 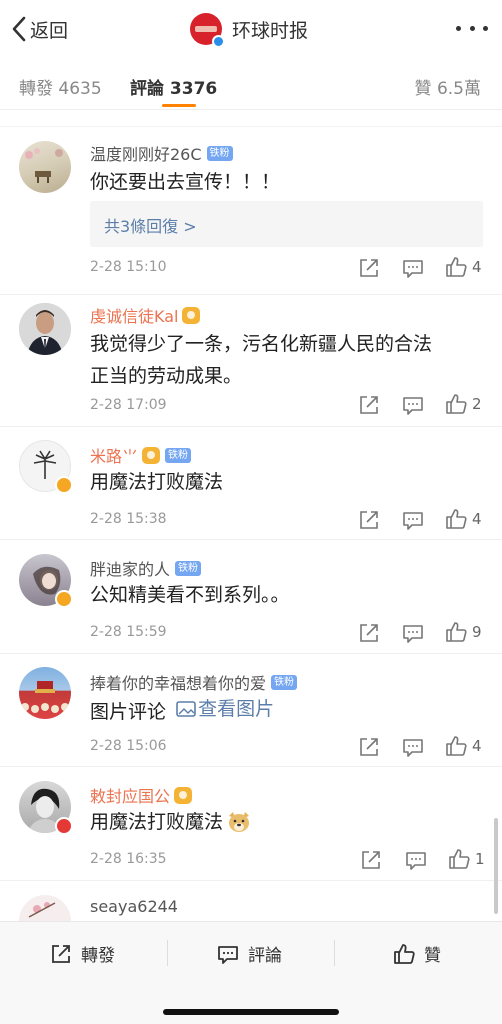 What do you see at coordinates (477, 404) in the screenshot?
I see `like-count: 2` at bounding box center [477, 404].